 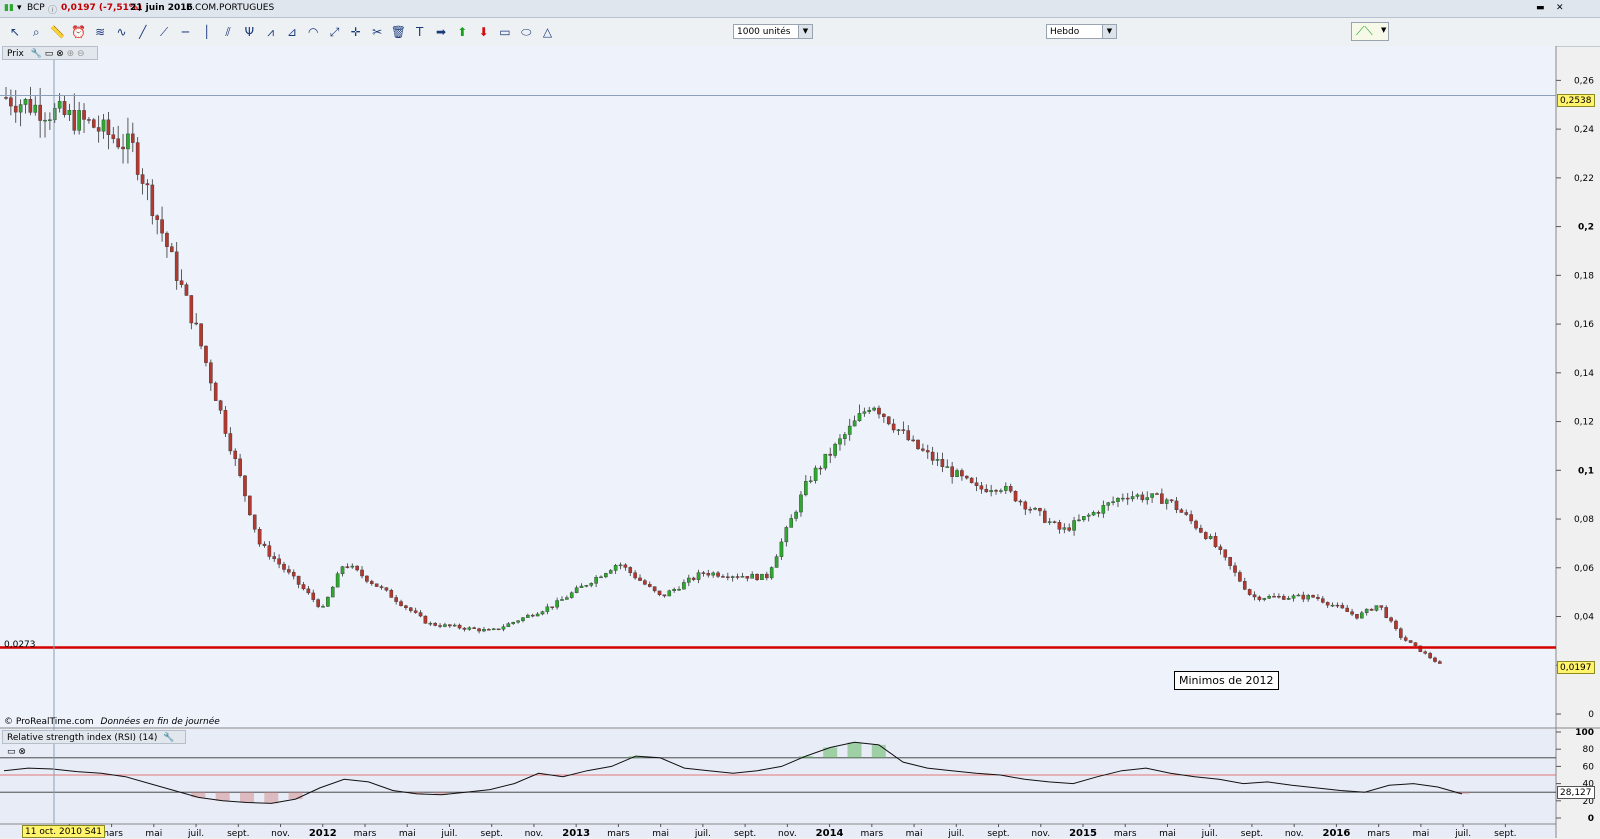 What do you see at coordinates (79, 32) in the screenshot?
I see `alarm-icon: ⏰` at bounding box center [79, 32].